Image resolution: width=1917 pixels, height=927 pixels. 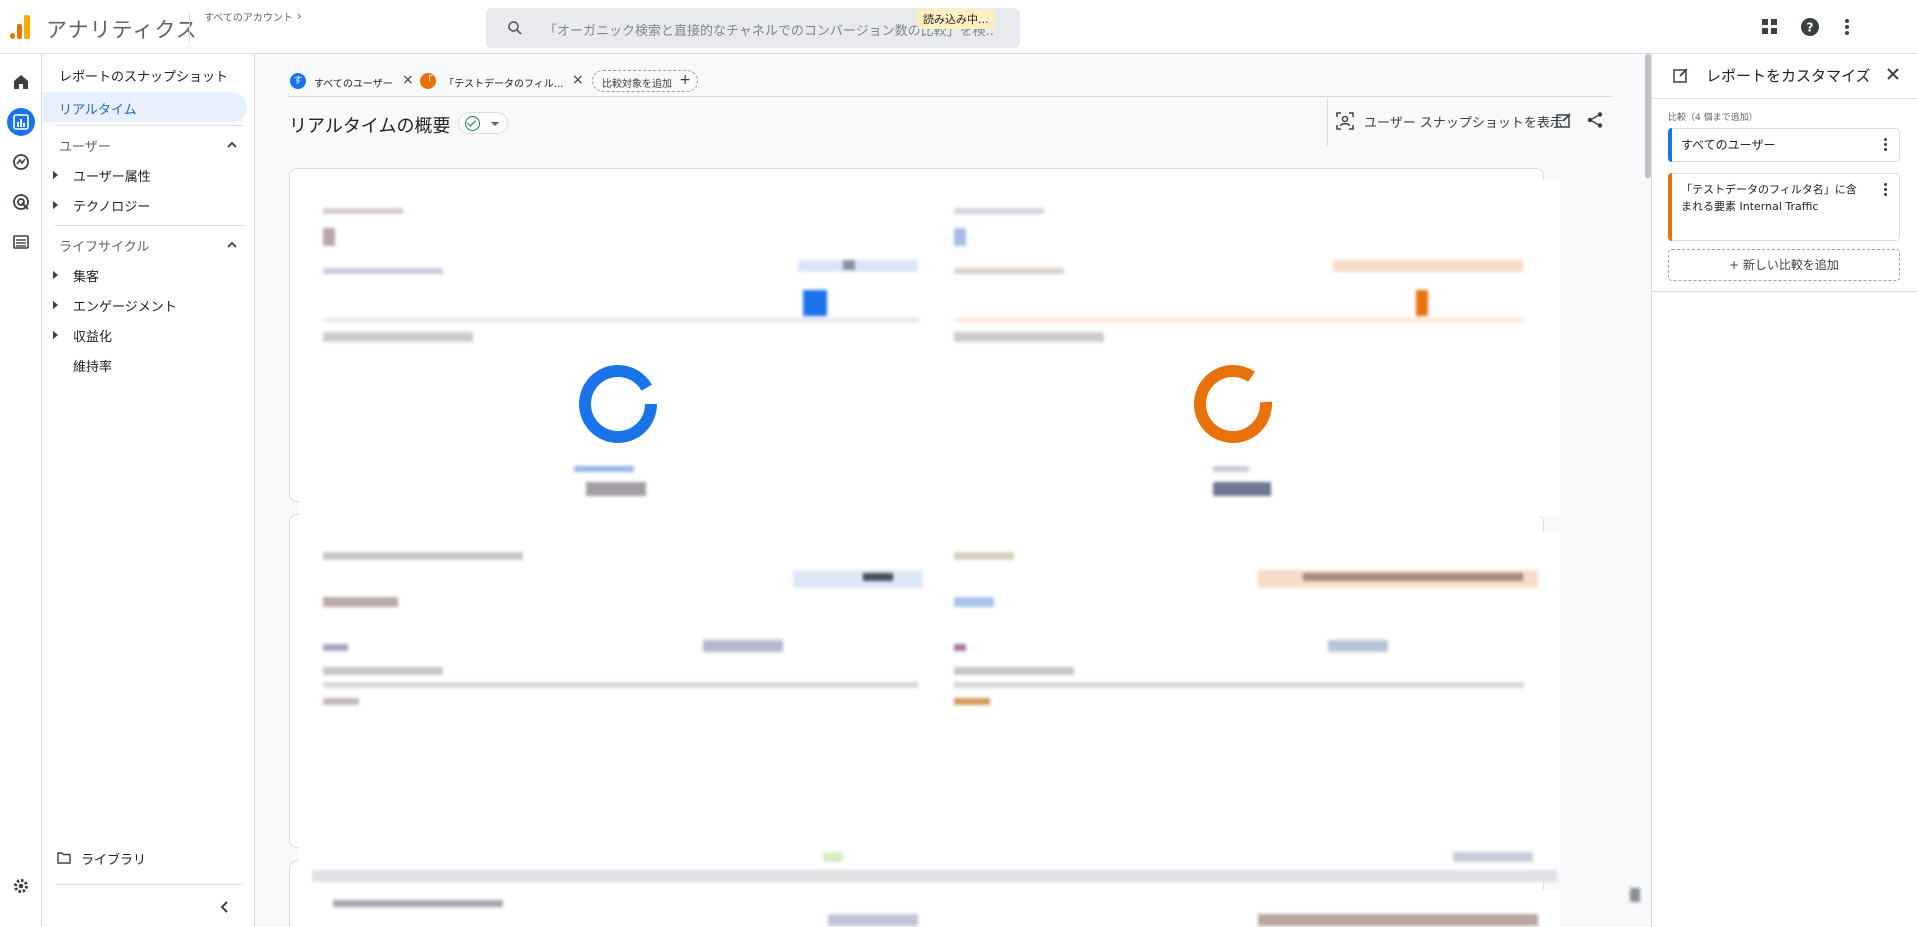 What do you see at coordinates (1713, 118) in the screenshot?
I see `comparison-caption: 比較（4 個まで追加）` at bounding box center [1713, 118].